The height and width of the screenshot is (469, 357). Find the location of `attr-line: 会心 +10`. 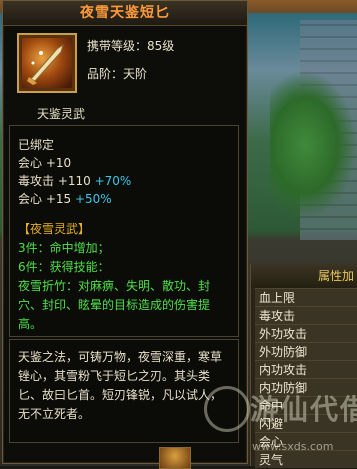

attr-line: 会心 +10 is located at coordinates (45, 163).